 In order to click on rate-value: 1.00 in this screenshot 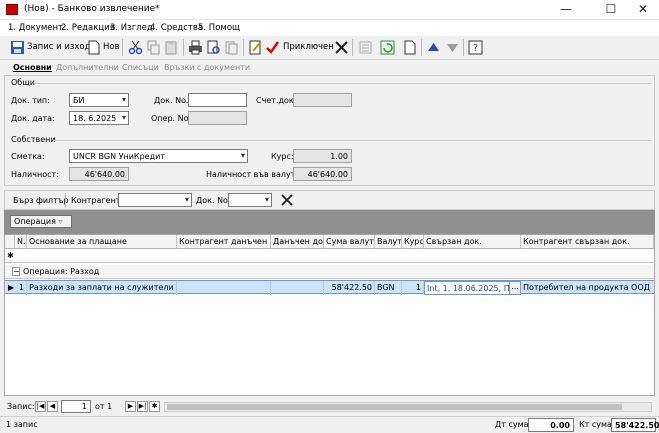, I will do `click(322, 156)`.